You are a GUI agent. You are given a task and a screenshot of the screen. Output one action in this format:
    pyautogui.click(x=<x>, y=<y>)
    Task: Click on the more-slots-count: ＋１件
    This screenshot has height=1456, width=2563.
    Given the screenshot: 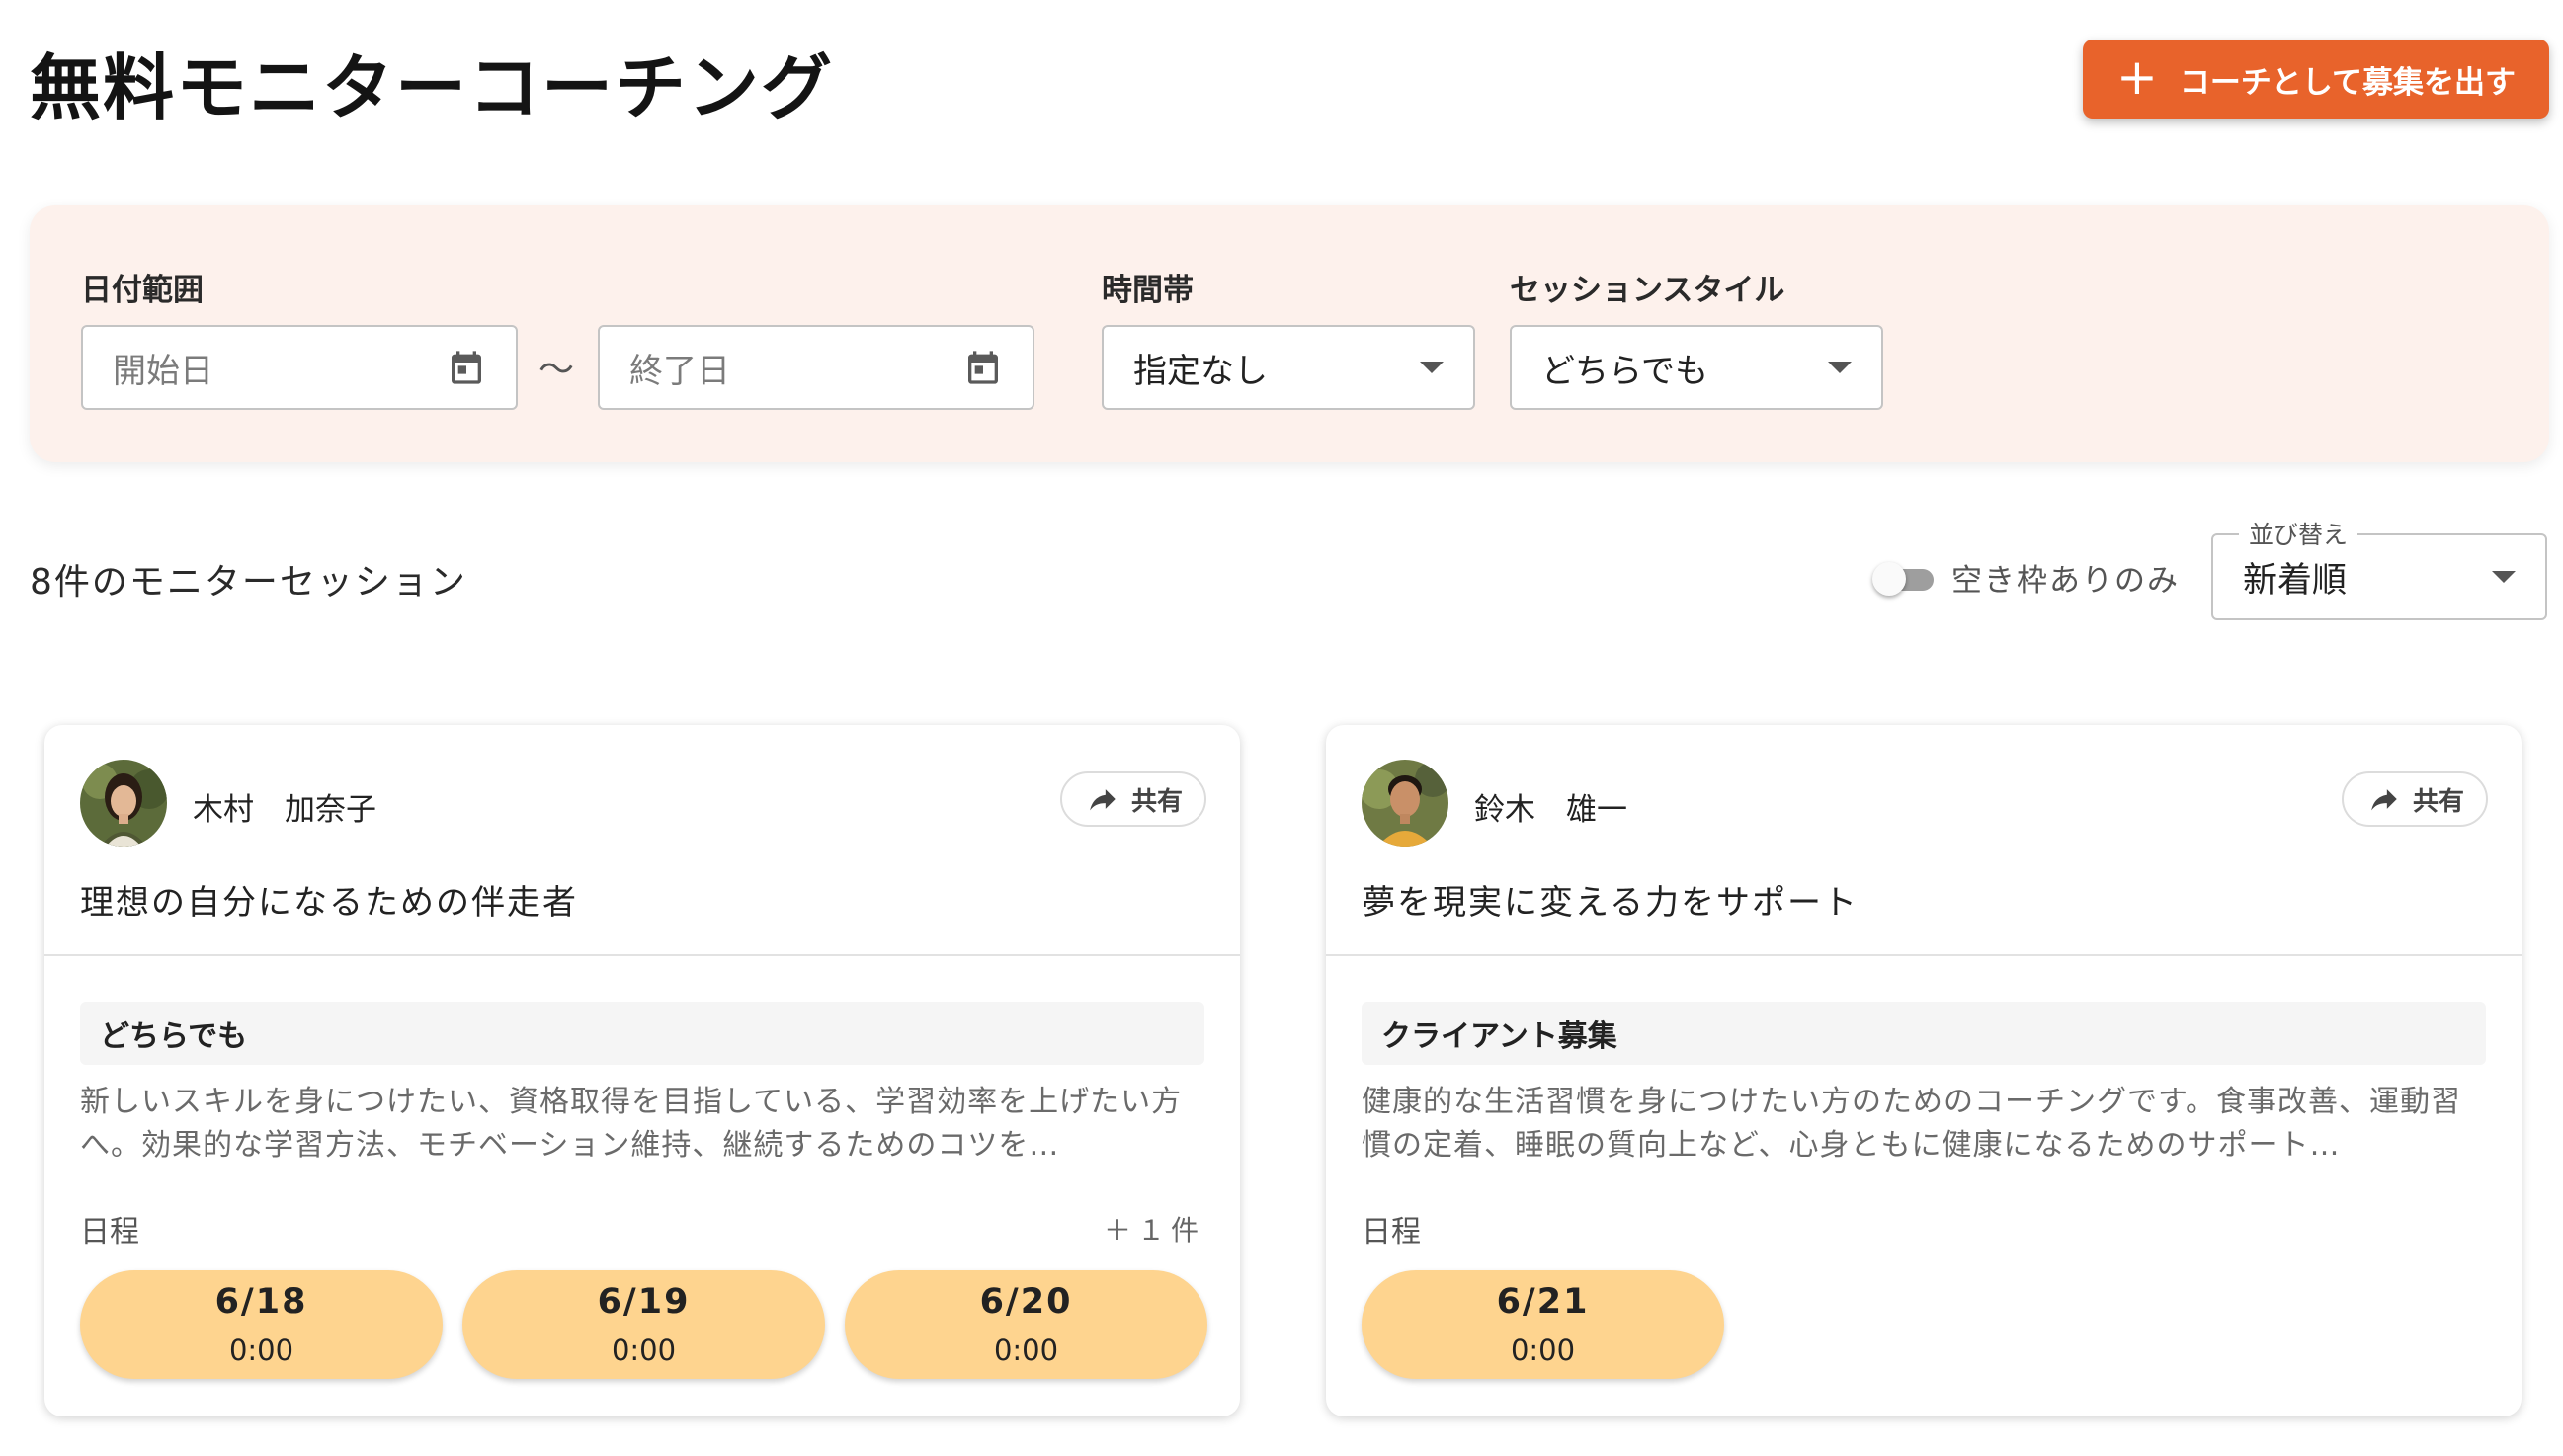 What is the action you would take?
    pyautogui.click(x=1154, y=1229)
    